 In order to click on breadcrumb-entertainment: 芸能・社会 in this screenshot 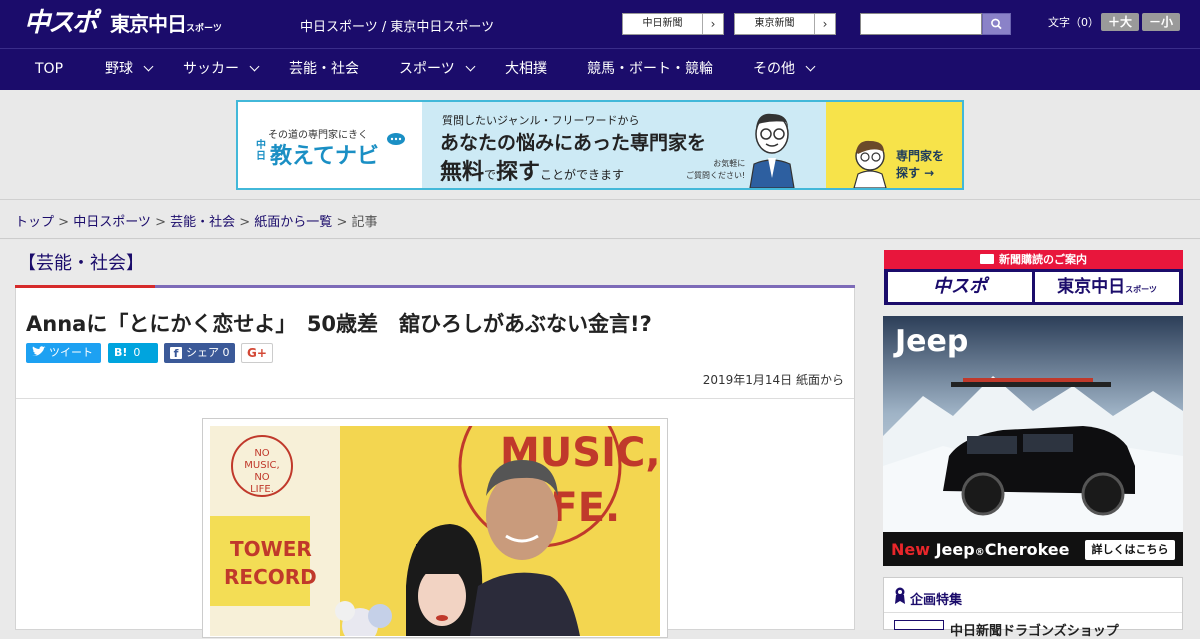, I will do `click(202, 222)`.